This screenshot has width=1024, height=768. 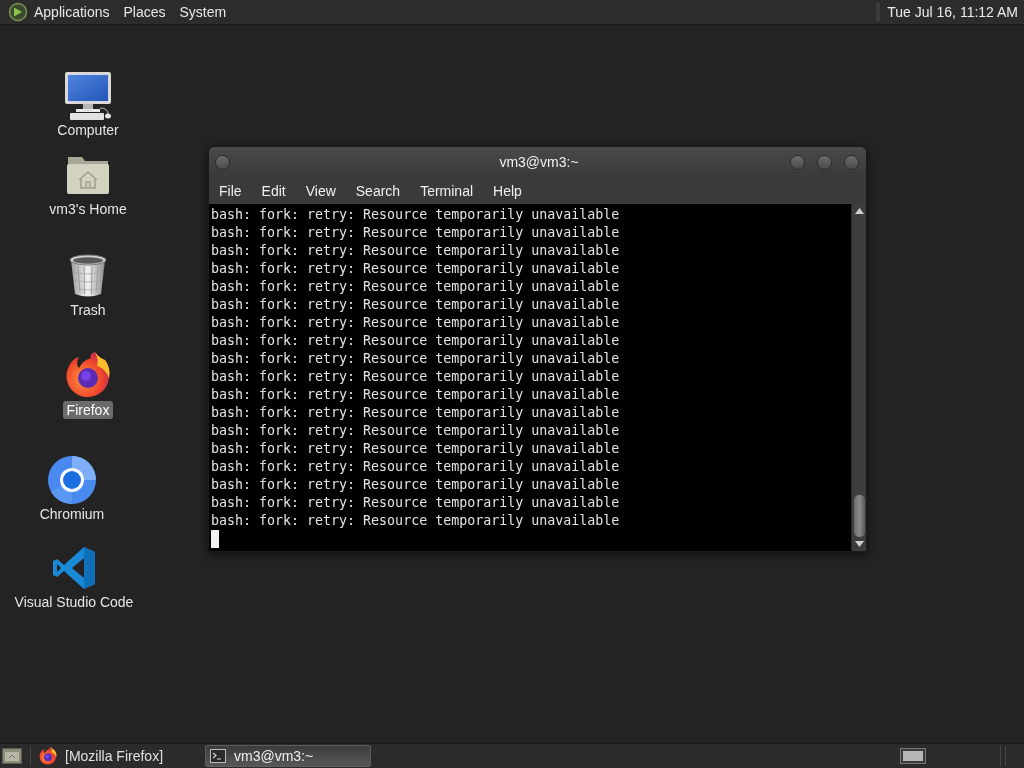 I want to click on scroll-up-arrow-icon, so click(x=859, y=211).